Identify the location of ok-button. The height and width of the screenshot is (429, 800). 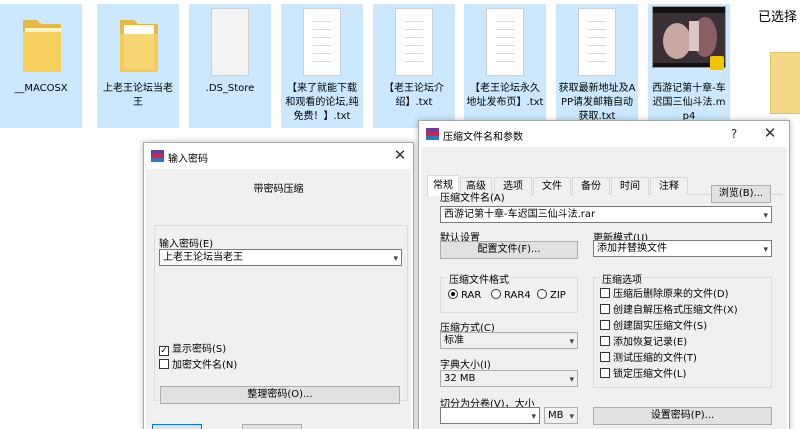
(177, 426).